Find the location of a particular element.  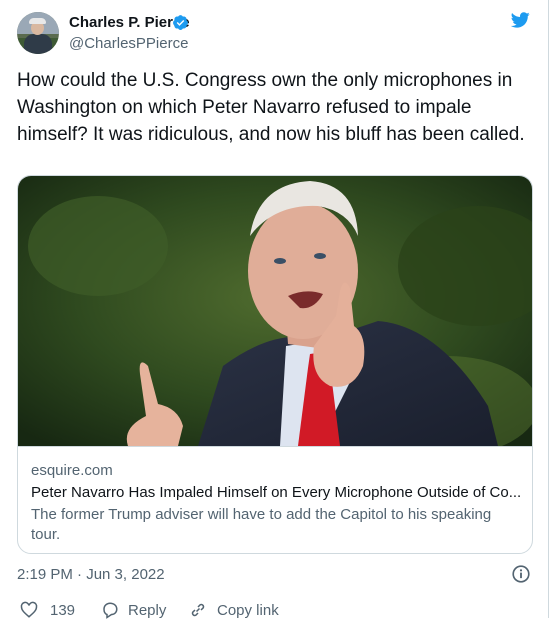

like-count: 139 is located at coordinates (63, 610).